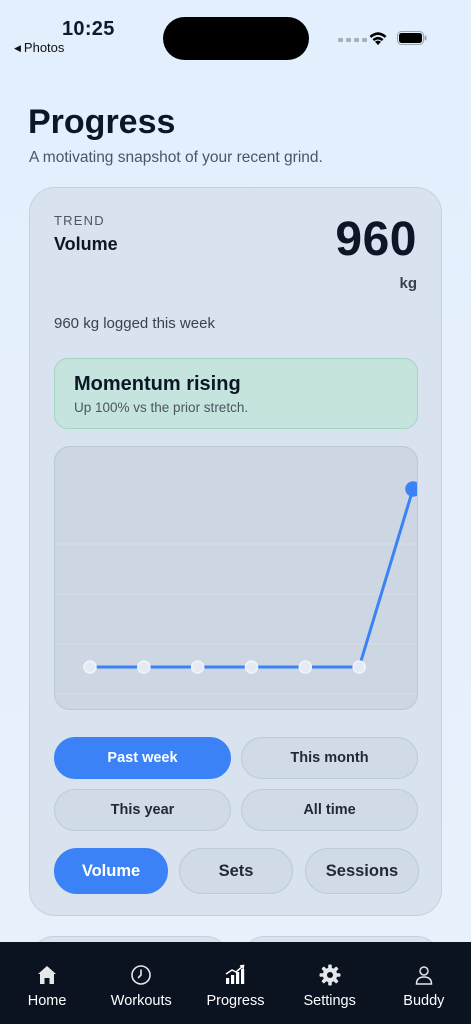 Image resolution: width=471 pixels, height=1024 pixels. What do you see at coordinates (236, 38) in the screenshot?
I see `dynamic-island` at bounding box center [236, 38].